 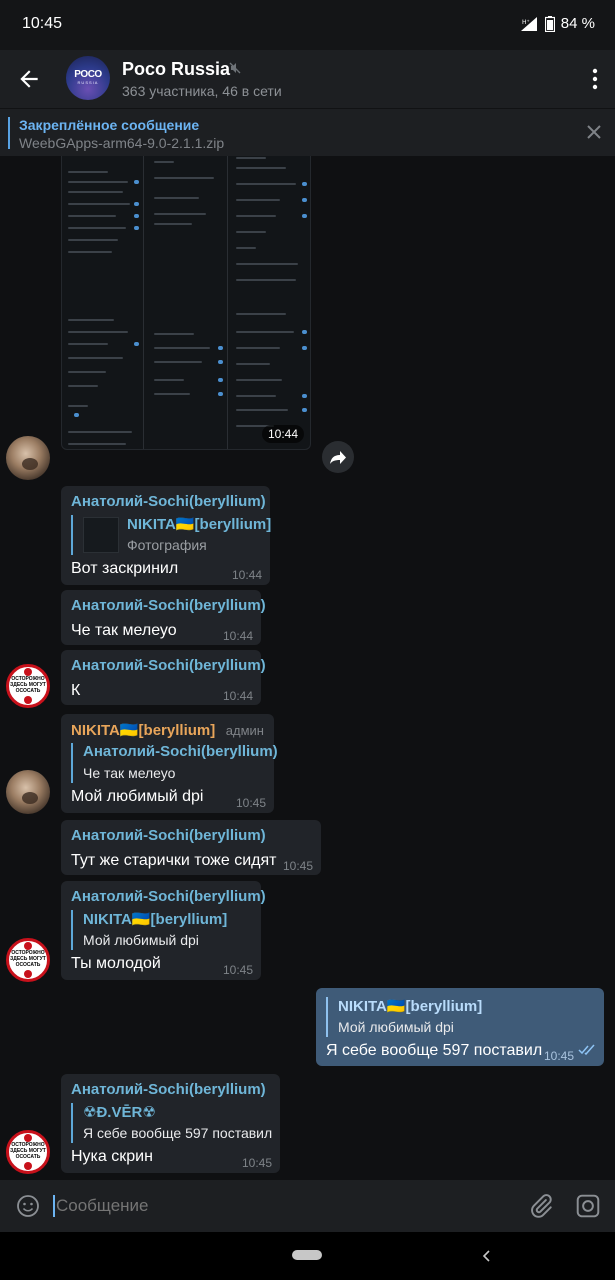 I want to click on message-text: Че так мелеуо, so click(x=124, y=630).